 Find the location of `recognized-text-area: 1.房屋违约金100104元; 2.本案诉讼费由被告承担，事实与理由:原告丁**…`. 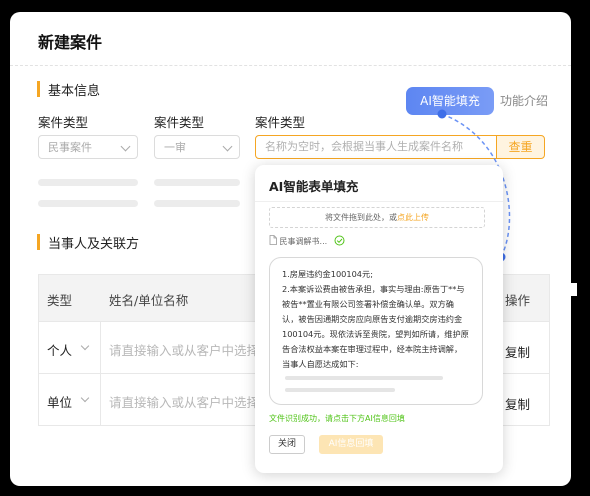

recognized-text-area: 1.房屋违约金100104元; 2.本案诉讼费由被告承担，事实与理由:原告丁**… is located at coordinates (376, 331).